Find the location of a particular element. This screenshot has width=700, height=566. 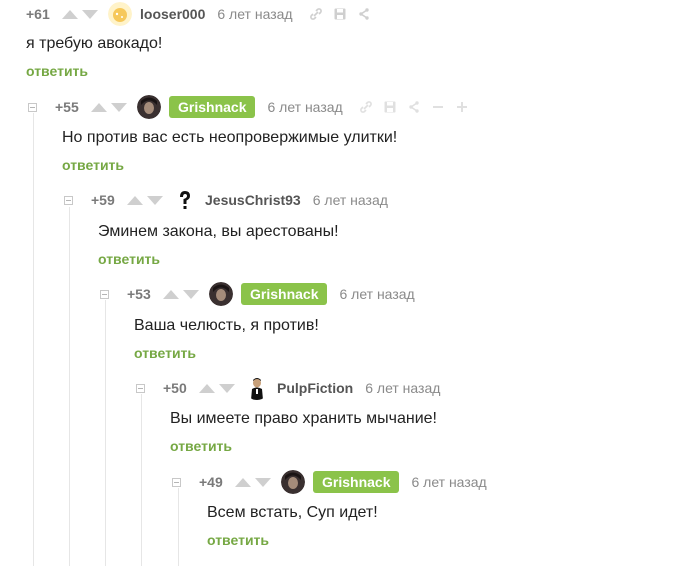

username: PulpFiction is located at coordinates (315, 388).